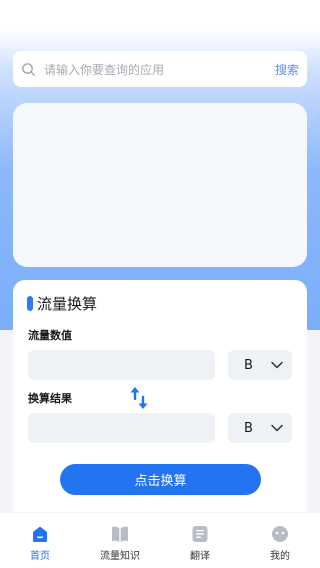  Describe the element at coordinates (121, 428) in the screenshot. I see `result-value-field` at that location.